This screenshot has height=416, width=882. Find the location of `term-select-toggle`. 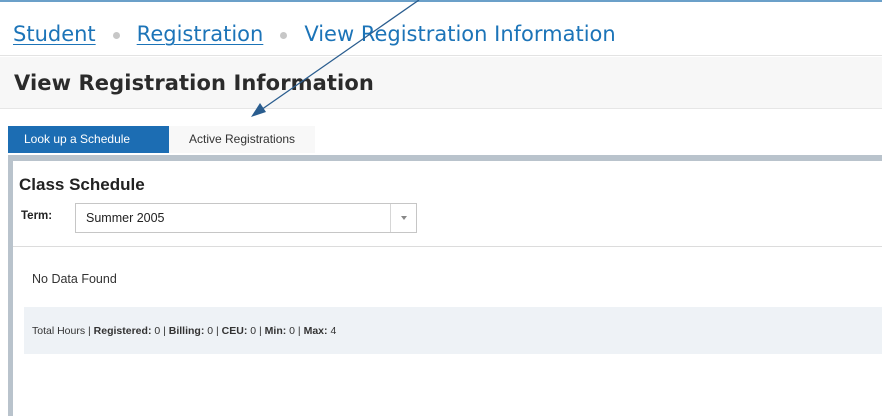

term-select-toggle is located at coordinates (403, 218).